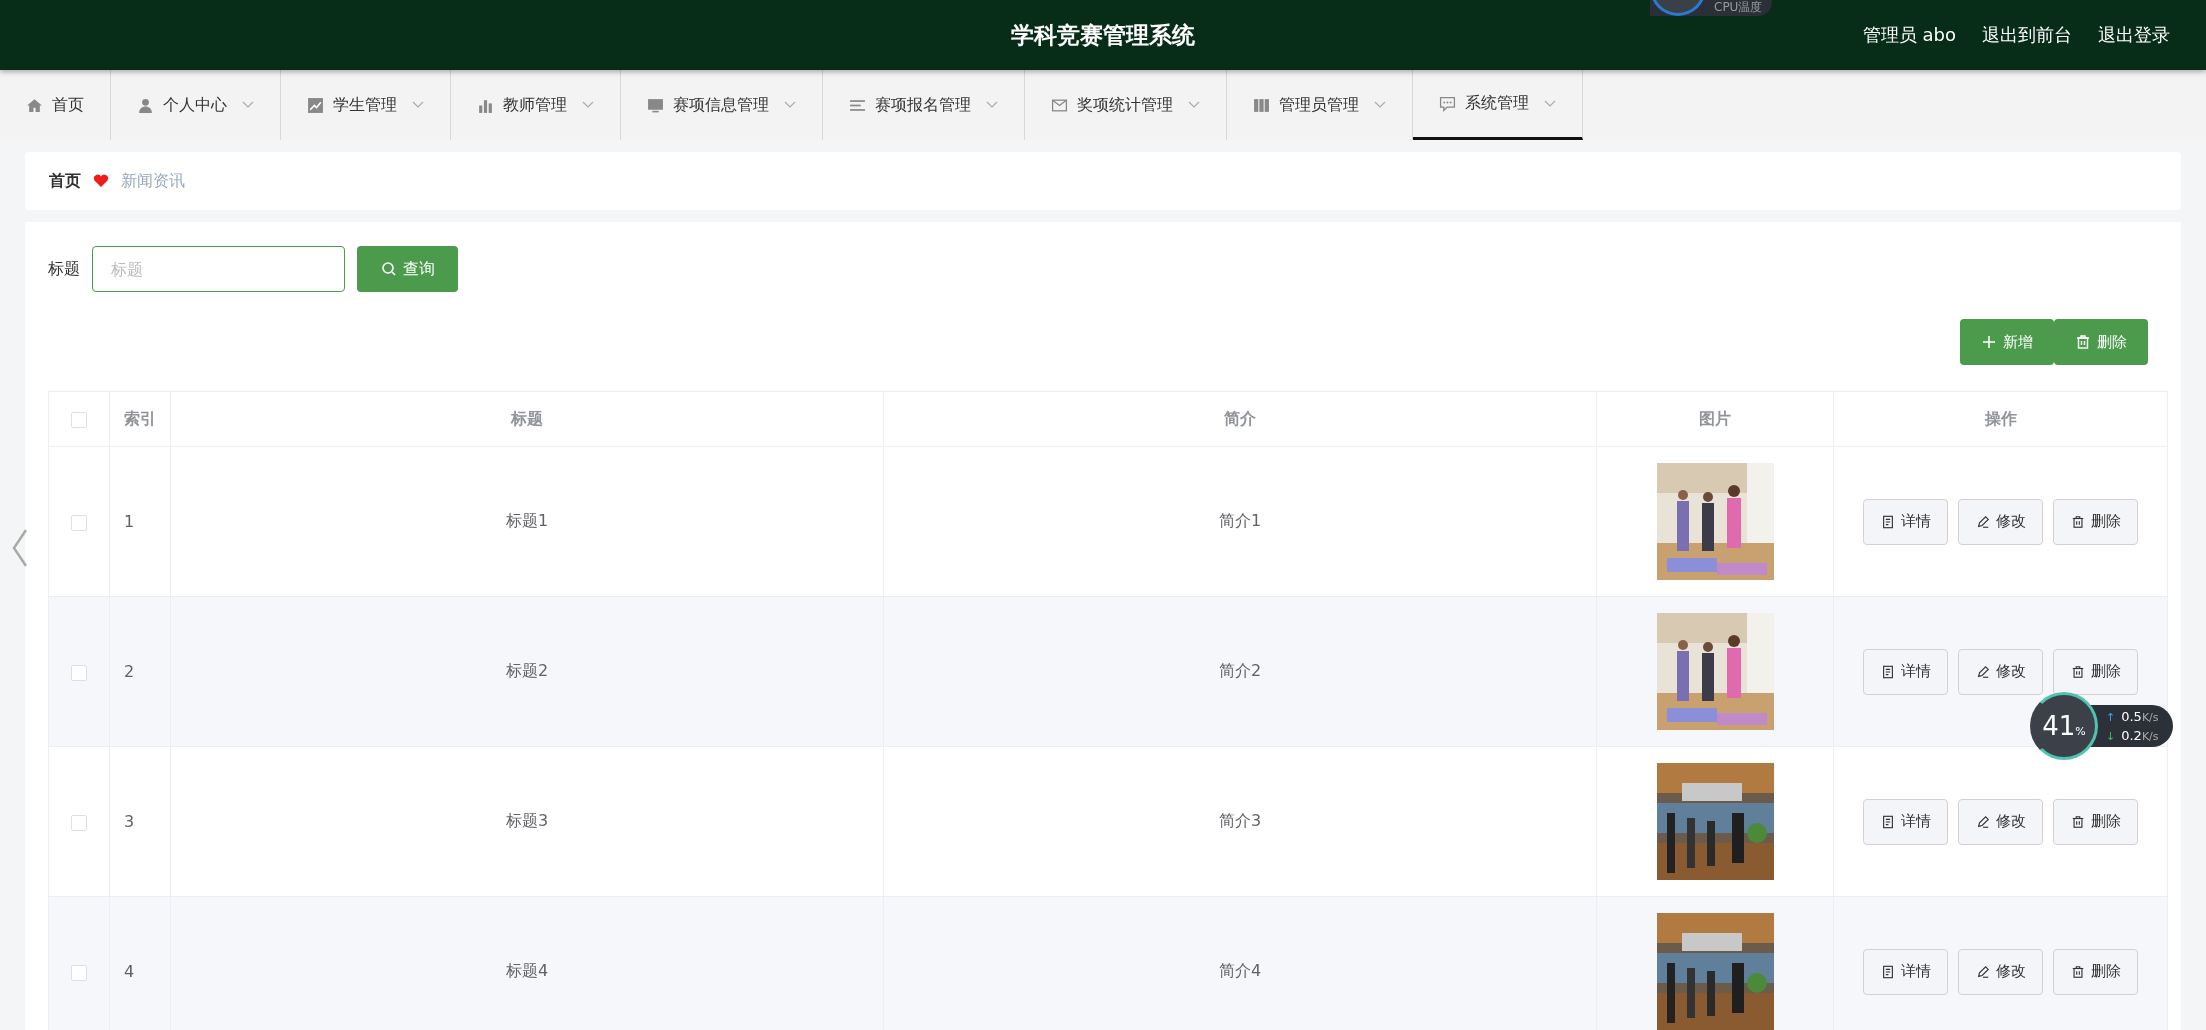  I want to click on breadcrumb-item: 首页, so click(65, 181).